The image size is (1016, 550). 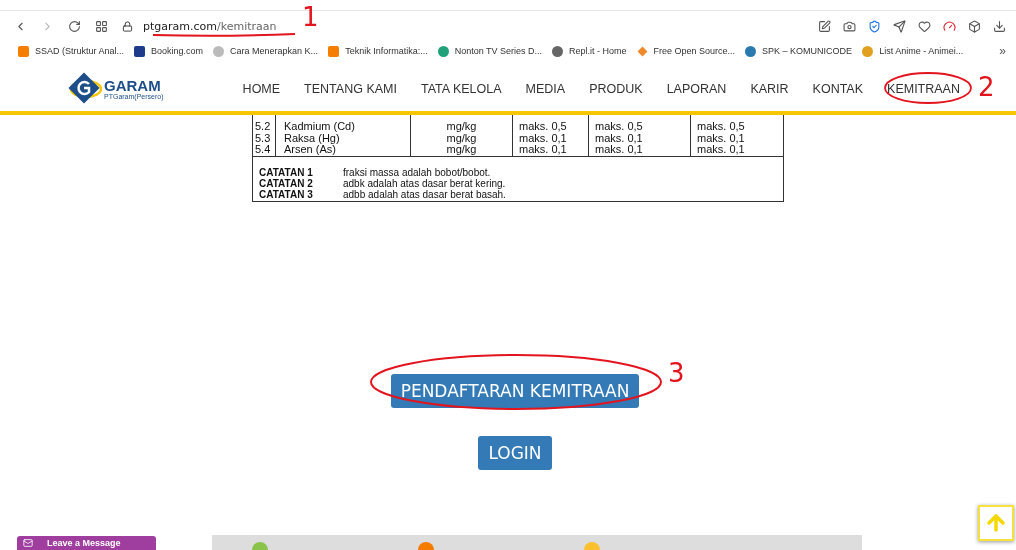 What do you see at coordinates (923, 88) in the screenshot?
I see `nav-link: KEMITRAAN` at bounding box center [923, 88].